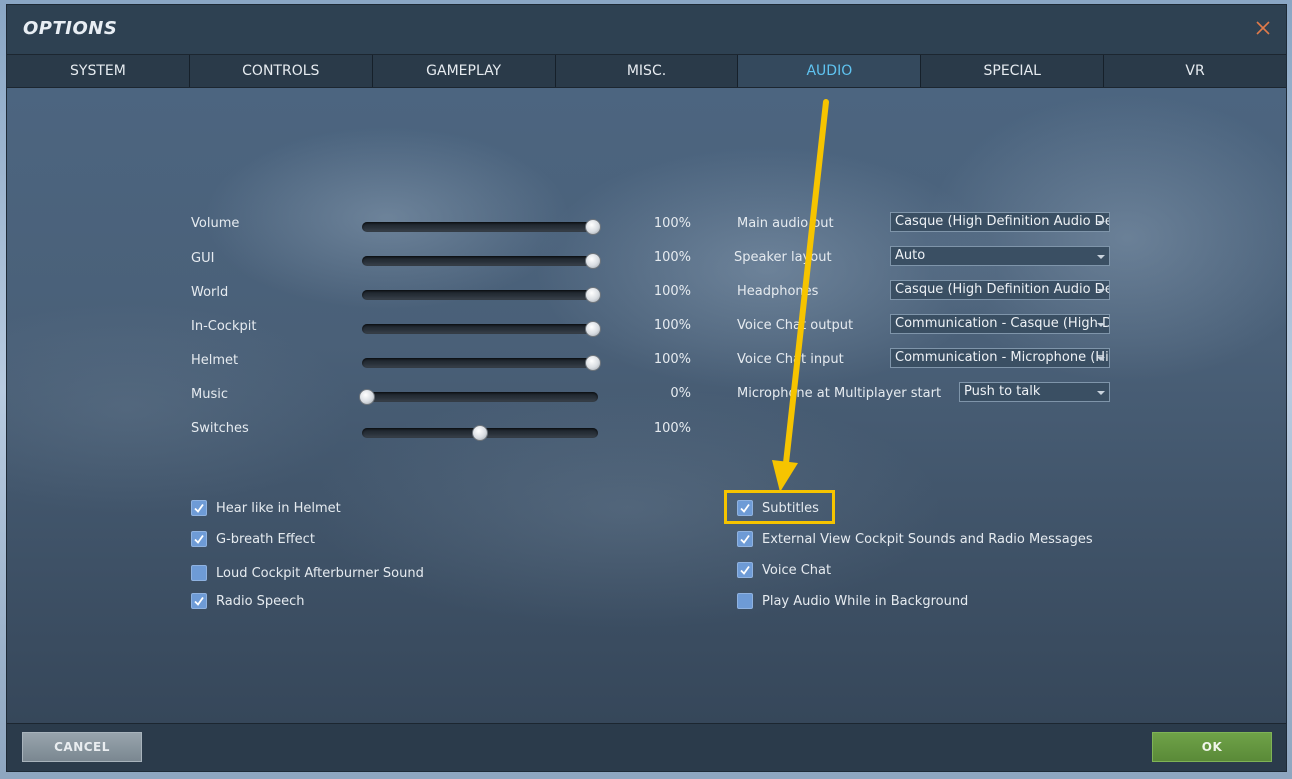 The width and height of the screenshot is (1292, 779). I want to click on world-slider, so click(481, 295).